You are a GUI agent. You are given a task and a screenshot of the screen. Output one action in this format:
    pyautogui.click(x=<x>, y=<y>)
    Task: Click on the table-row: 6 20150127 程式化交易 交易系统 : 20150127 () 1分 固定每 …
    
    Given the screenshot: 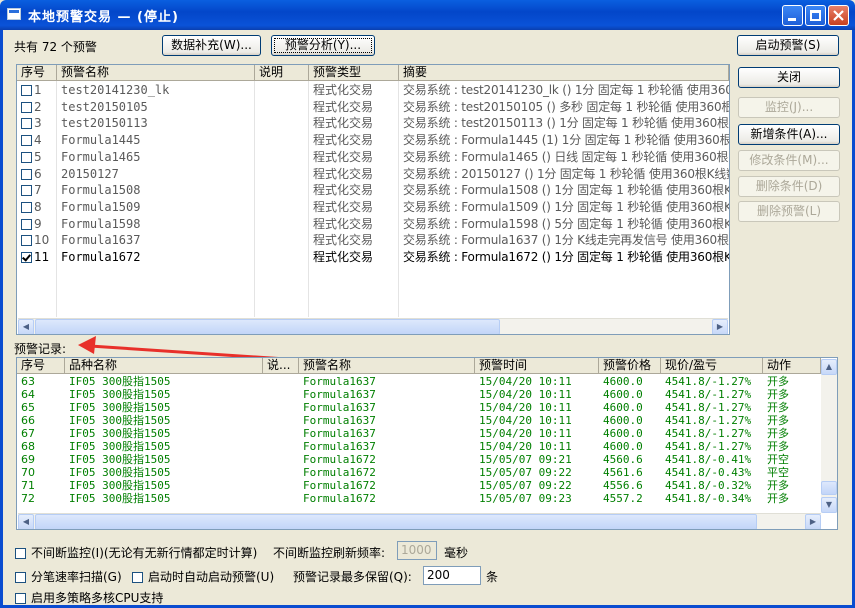 What is the action you would take?
    pyautogui.click(x=373, y=174)
    